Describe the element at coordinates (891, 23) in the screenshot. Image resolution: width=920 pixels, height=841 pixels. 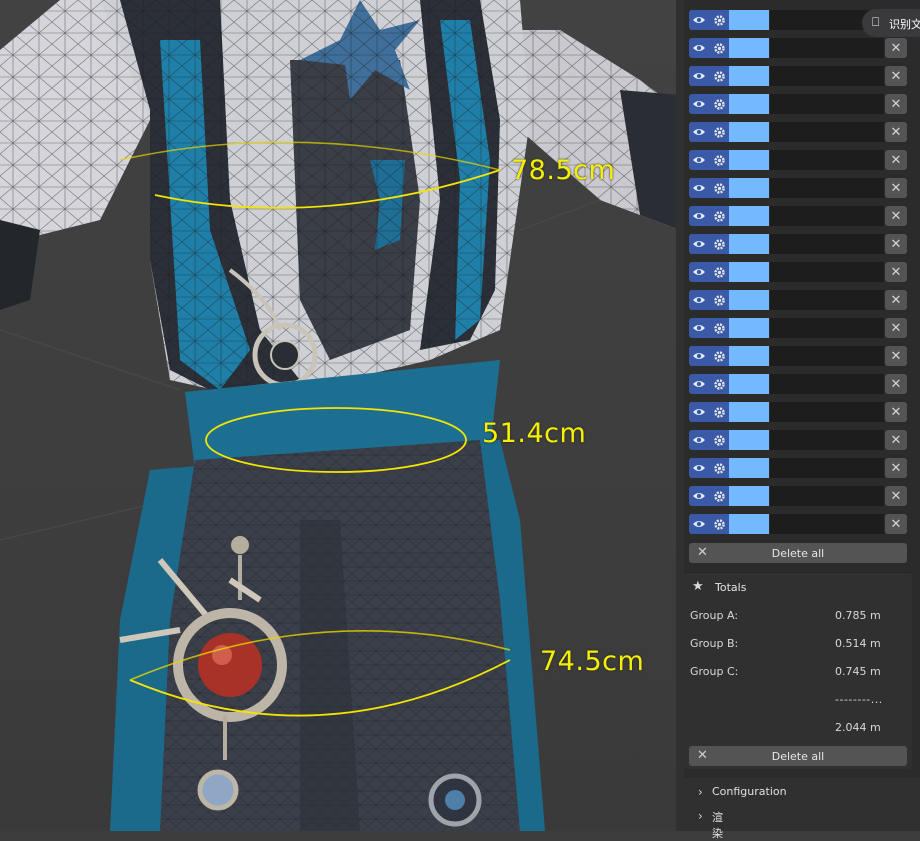
I see `ocr-overlay-button: ⎕ 识别文` at that location.